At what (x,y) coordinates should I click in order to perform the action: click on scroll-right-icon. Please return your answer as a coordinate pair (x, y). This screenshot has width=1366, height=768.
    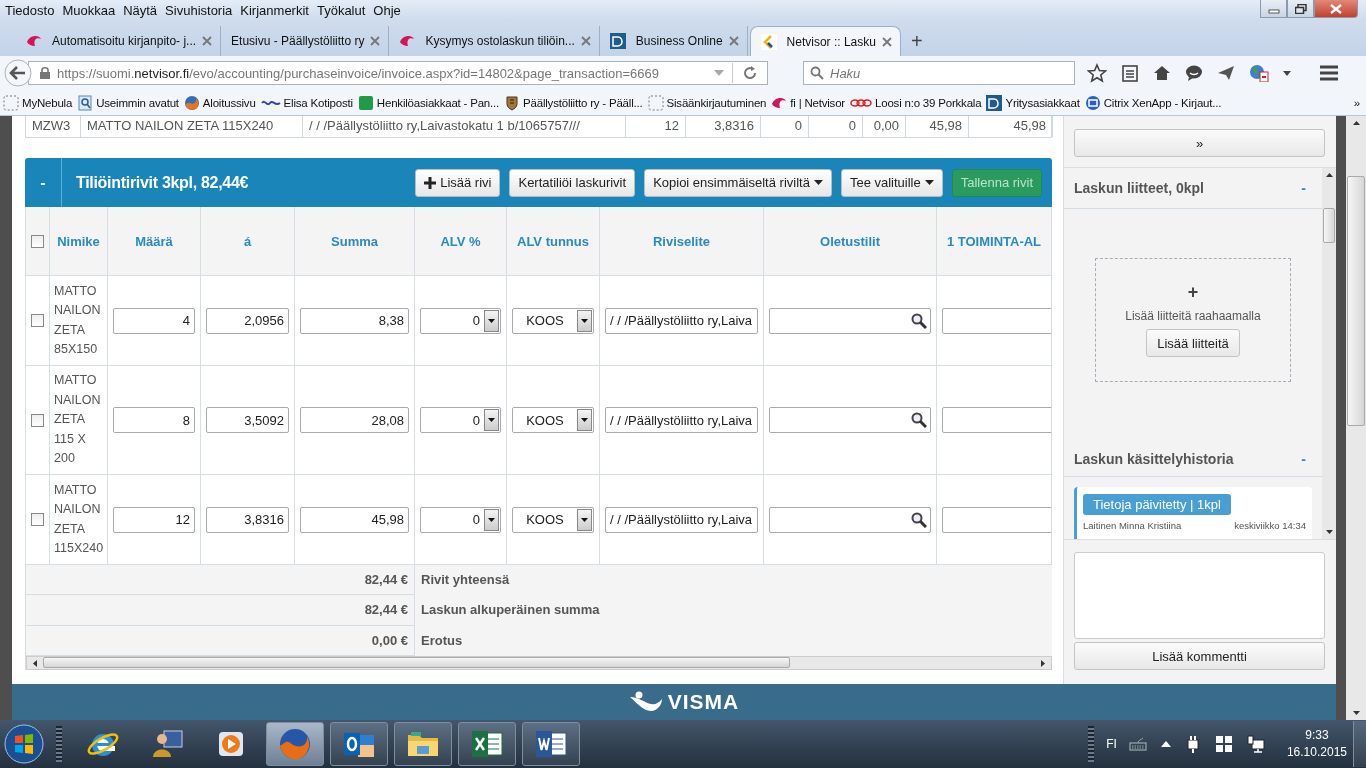
    Looking at the image, I should click on (1043, 663).